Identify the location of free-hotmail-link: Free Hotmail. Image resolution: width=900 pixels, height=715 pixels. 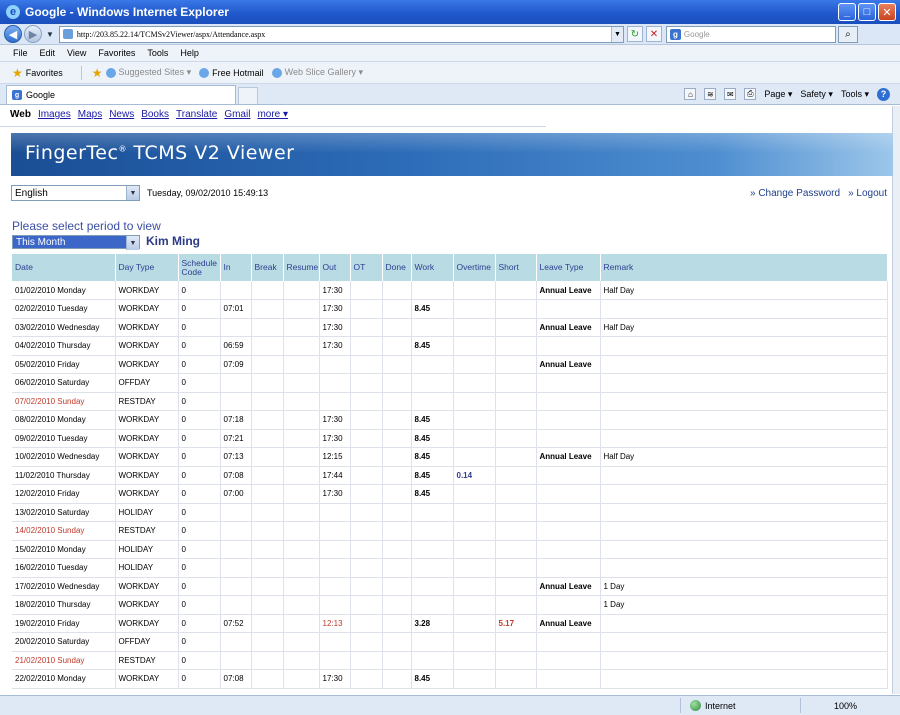
(231, 72).